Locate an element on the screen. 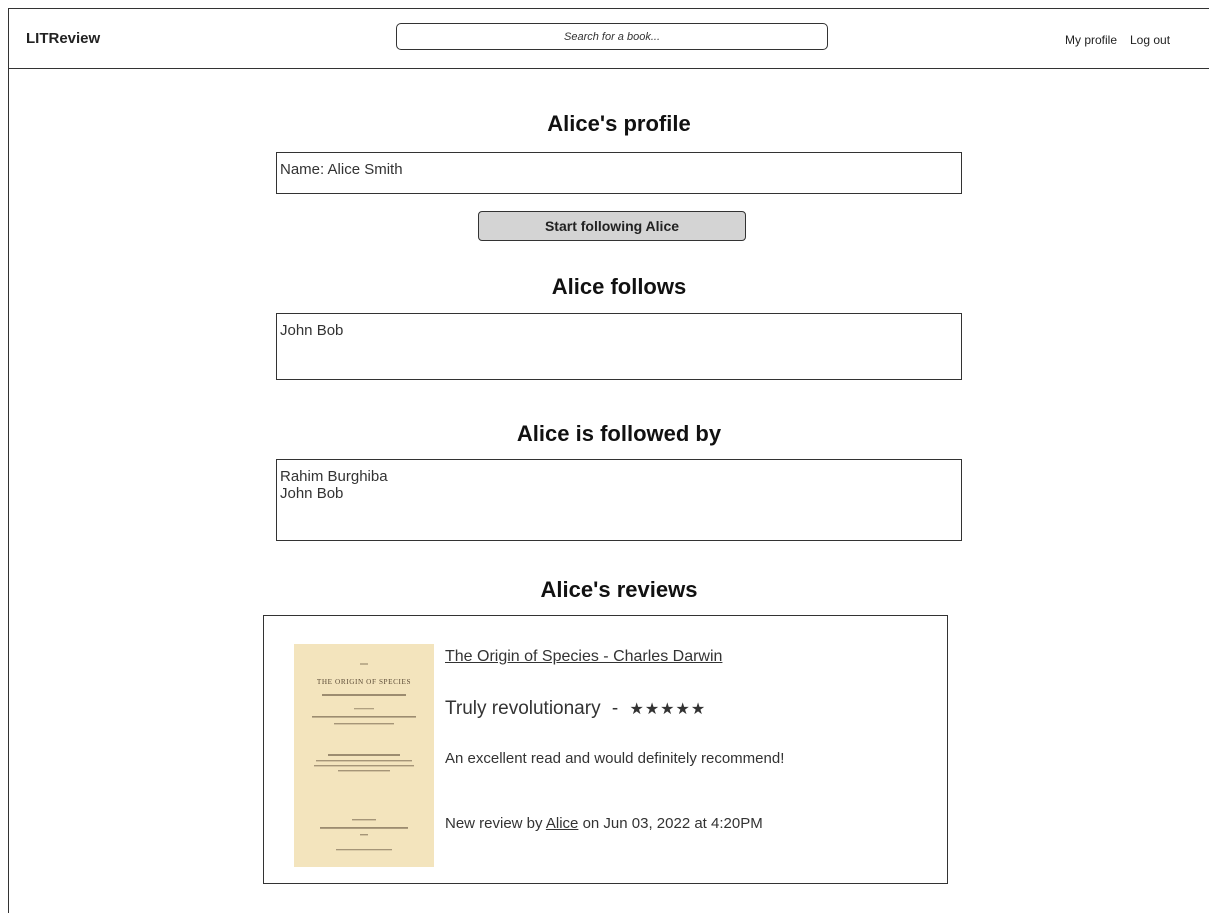  followed-by-title: Alice is followed by is located at coordinates (619, 433).